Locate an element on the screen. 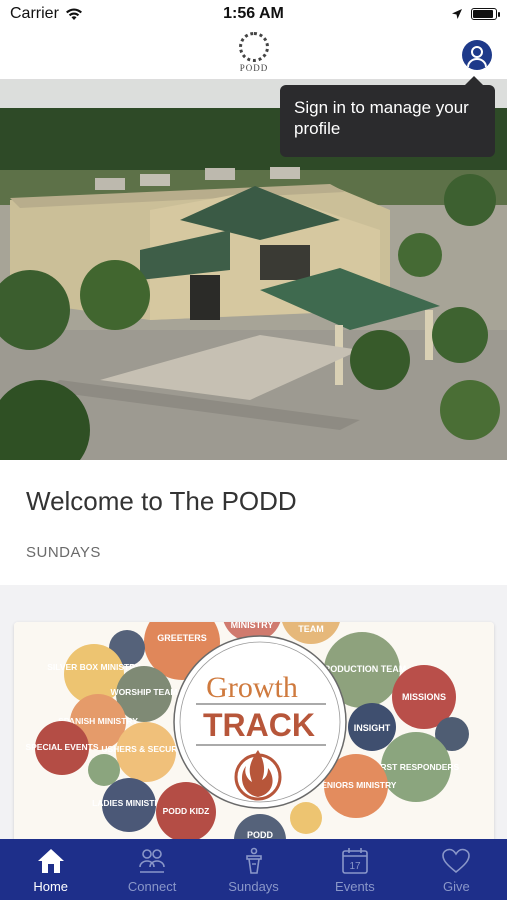 The height and width of the screenshot is (900, 507). tab-sundays: Sundays is located at coordinates (253, 869).